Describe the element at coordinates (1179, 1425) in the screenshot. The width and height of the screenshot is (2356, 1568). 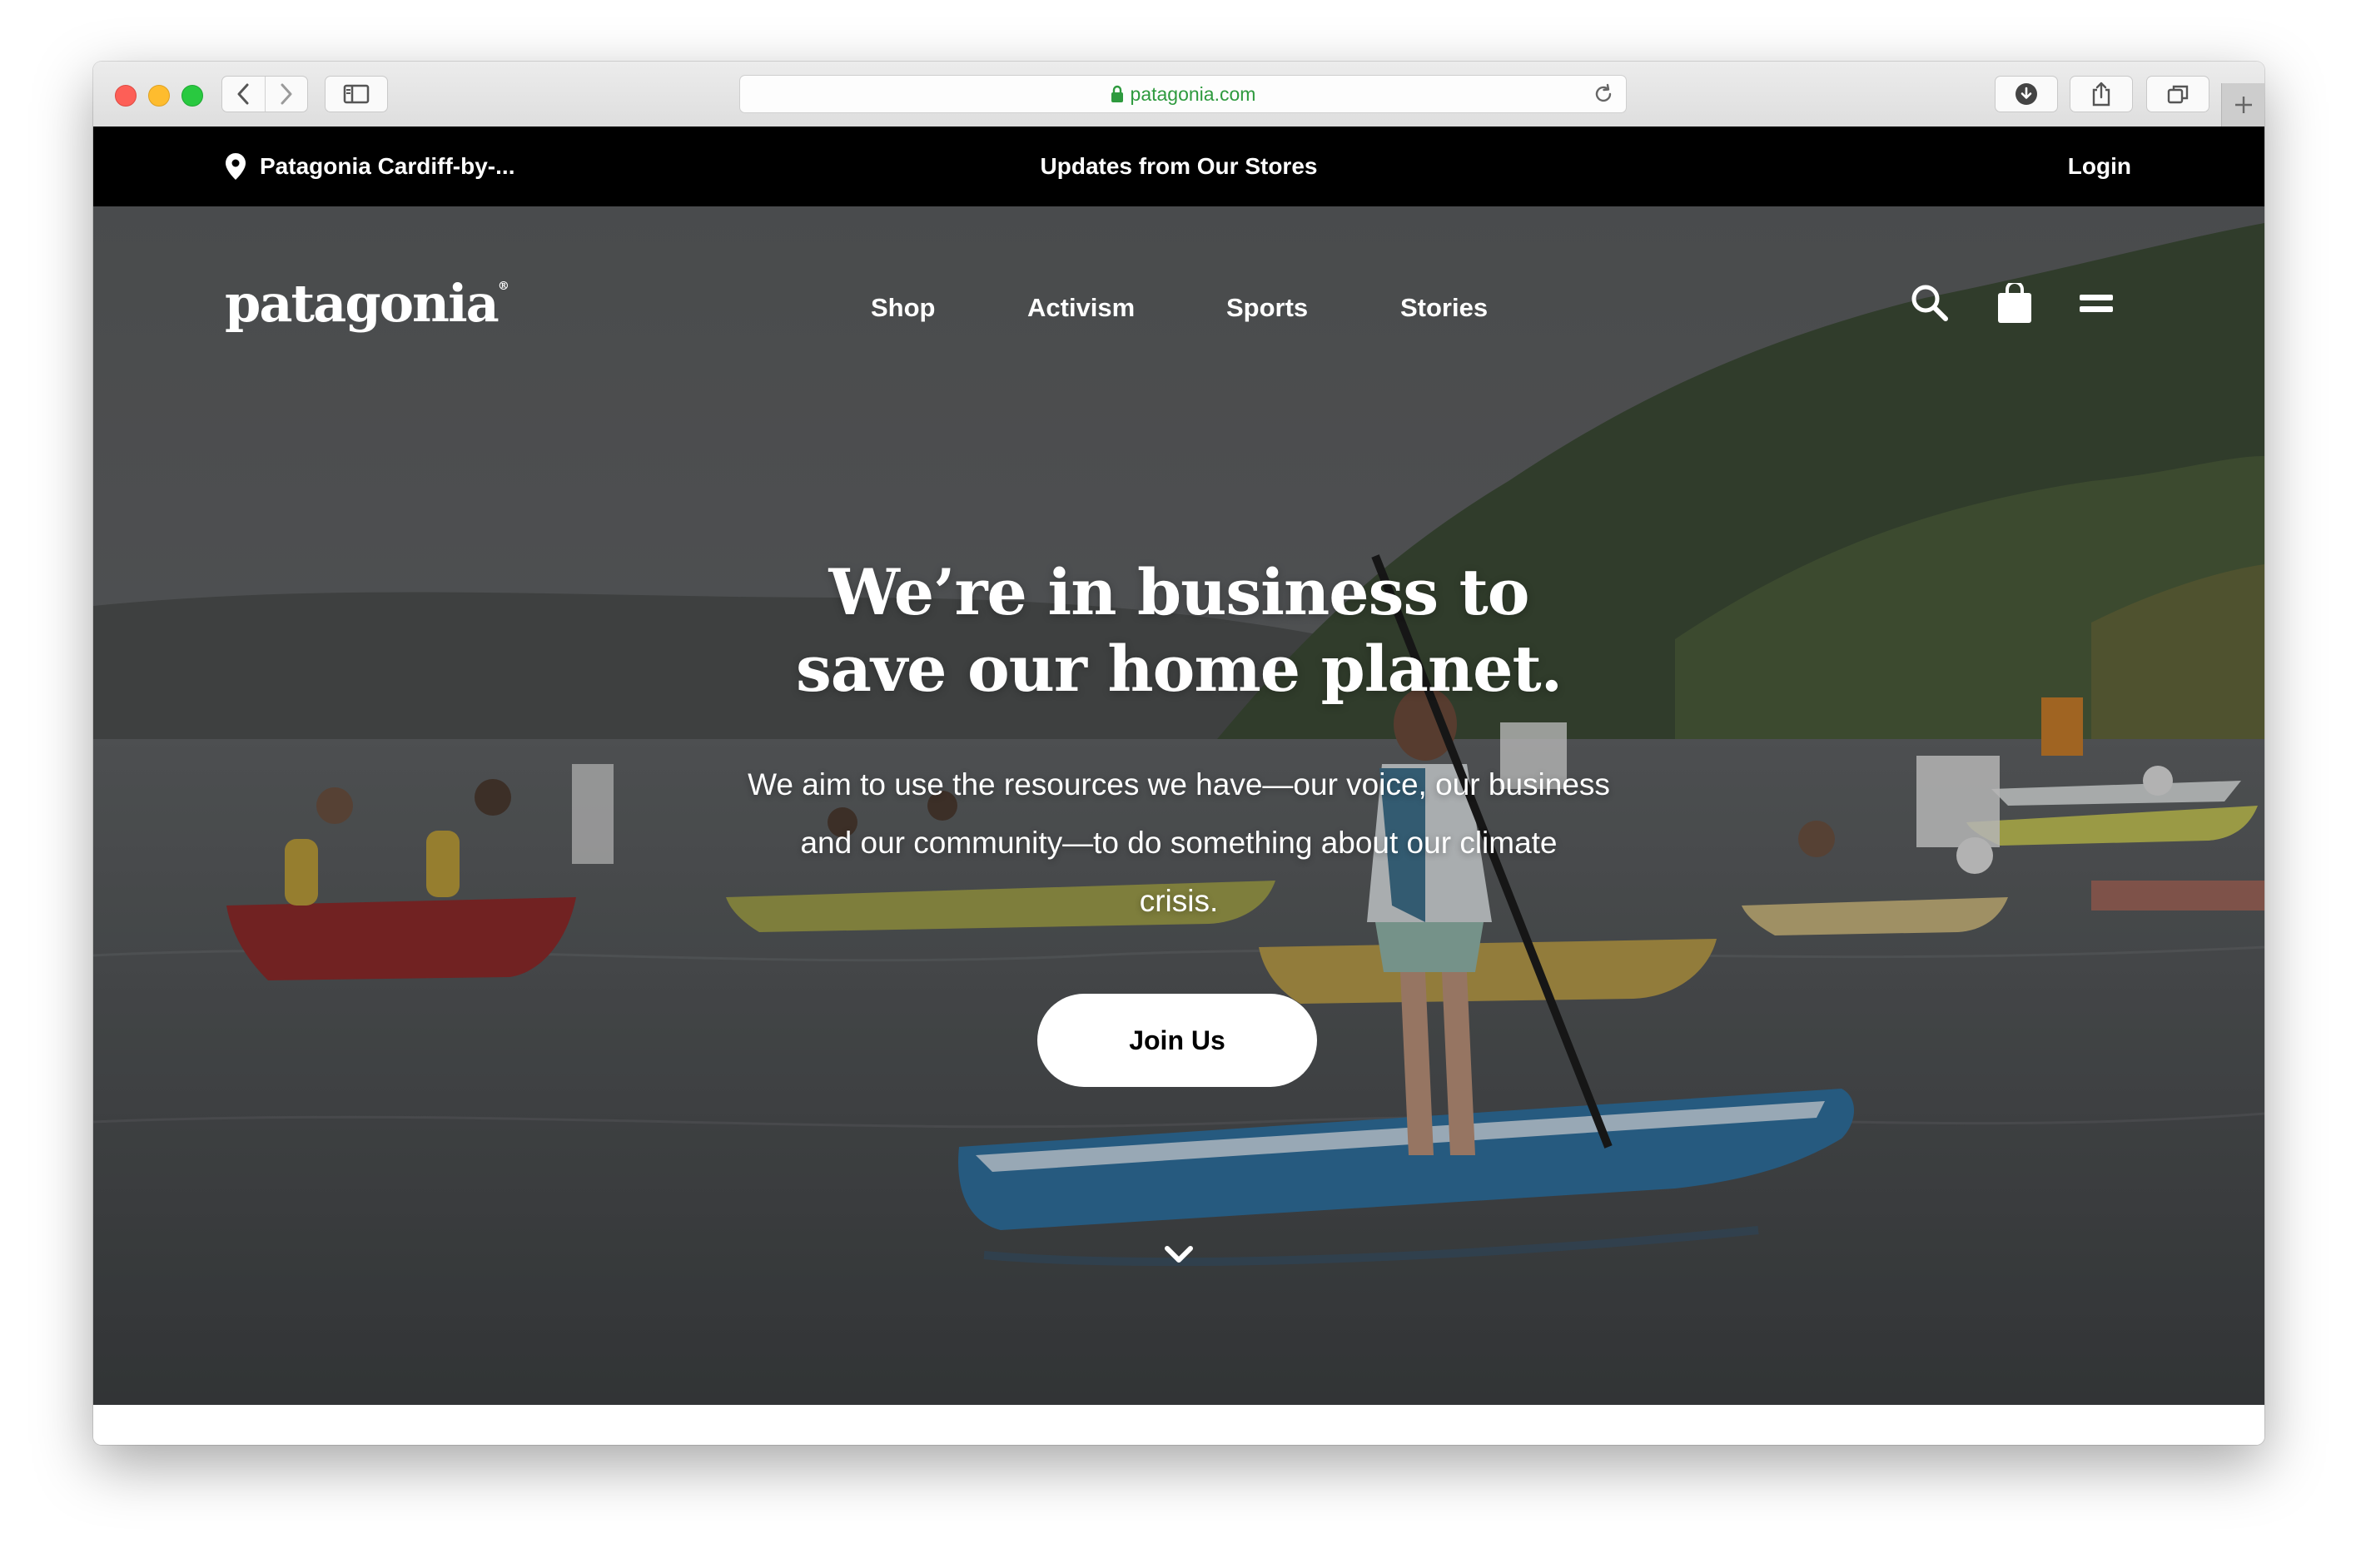
I see `below-fold-area` at that location.